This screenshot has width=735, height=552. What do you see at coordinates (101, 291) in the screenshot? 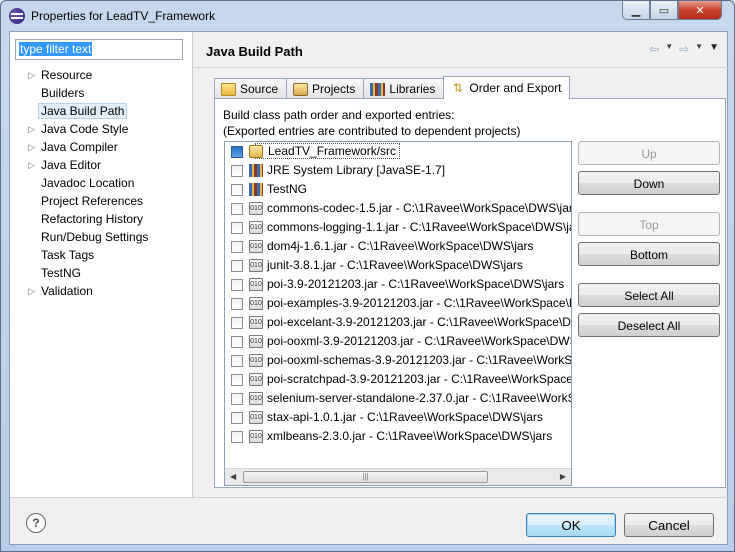
I see `tree-item: ▷ Validation` at bounding box center [101, 291].